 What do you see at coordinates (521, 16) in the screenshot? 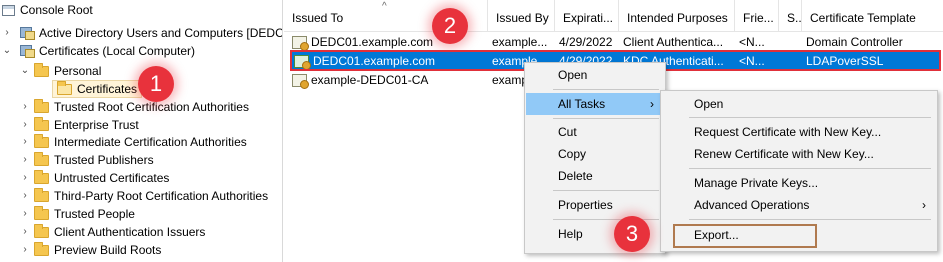
I see `column-header-issued-by: Issued By` at bounding box center [521, 16].